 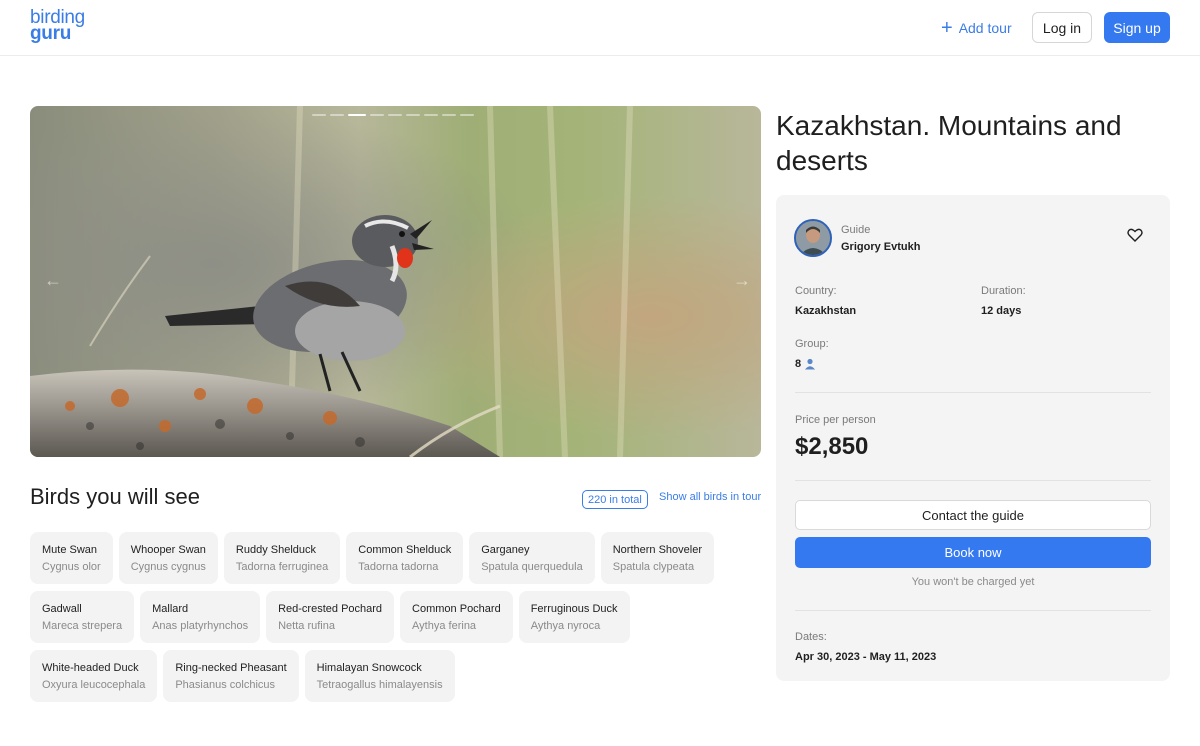 I want to click on contact-guide-button: Contact the guide, so click(x=973, y=515).